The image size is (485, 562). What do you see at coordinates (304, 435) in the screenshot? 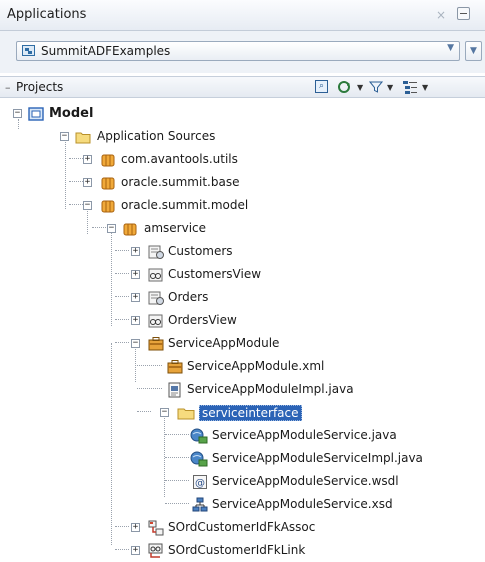
I see `tree-label: ServiceAppModuleService.java` at bounding box center [304, 435].